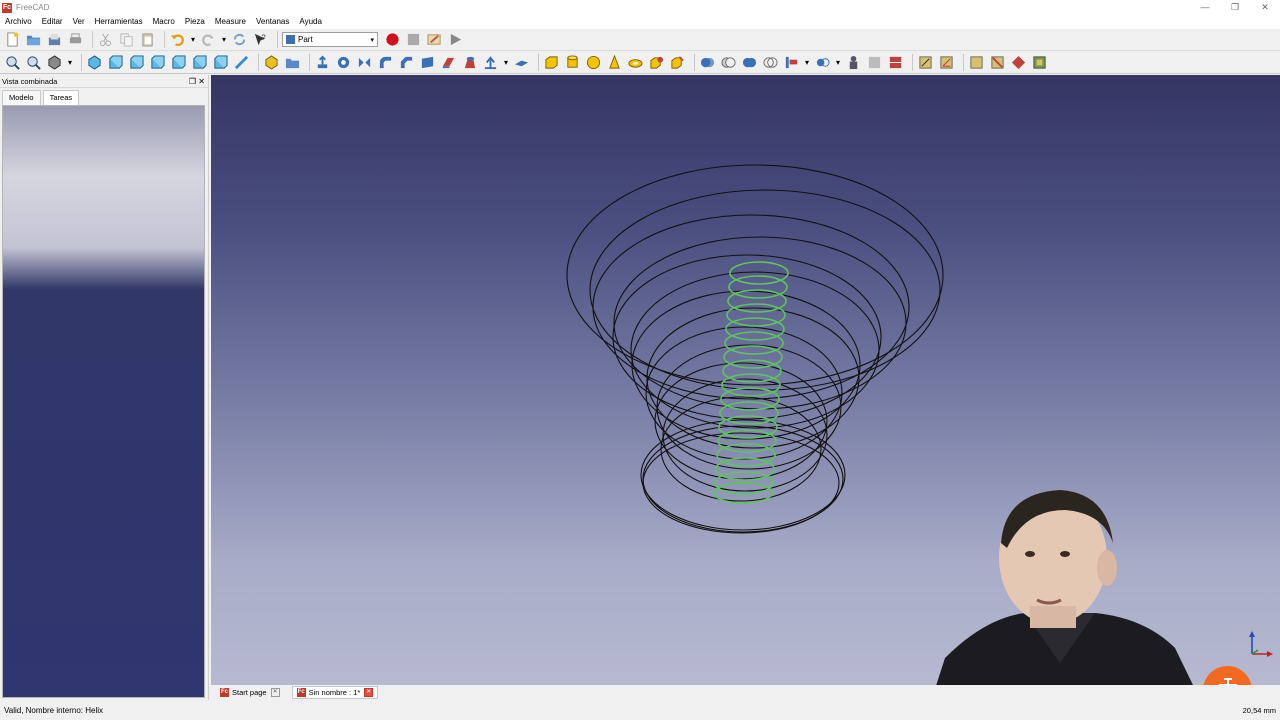 The height and width of the screenshot is (720, 1280). Describe the element at coordinates (506, 62) in the screenshot. I see `sweep-dropdown-icon: ▾` at that location.